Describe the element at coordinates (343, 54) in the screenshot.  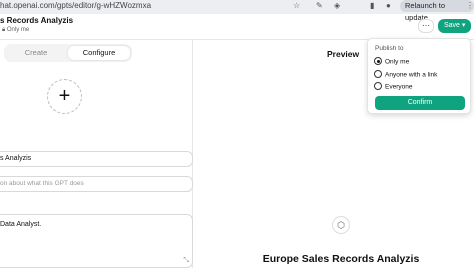
I see `preview-title: Preview` at that location.